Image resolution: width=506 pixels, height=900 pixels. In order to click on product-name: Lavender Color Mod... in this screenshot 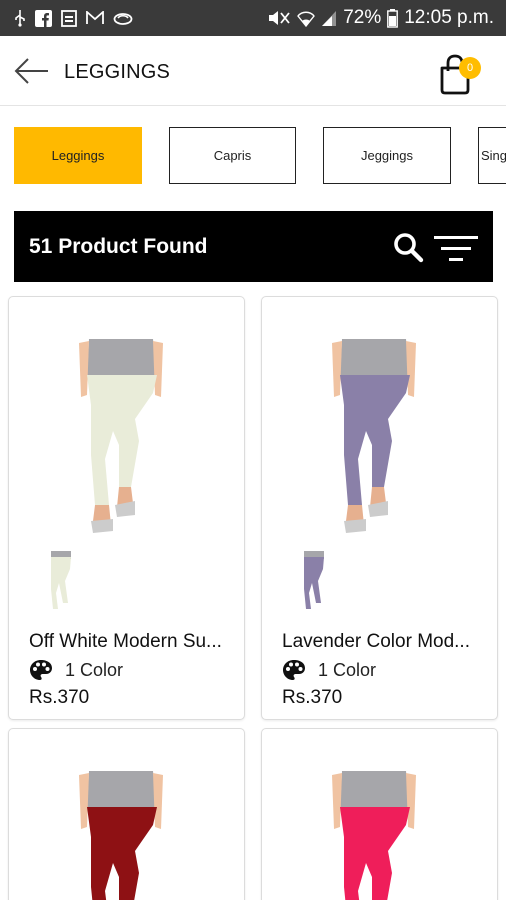, I will do `click(376, 641)`.